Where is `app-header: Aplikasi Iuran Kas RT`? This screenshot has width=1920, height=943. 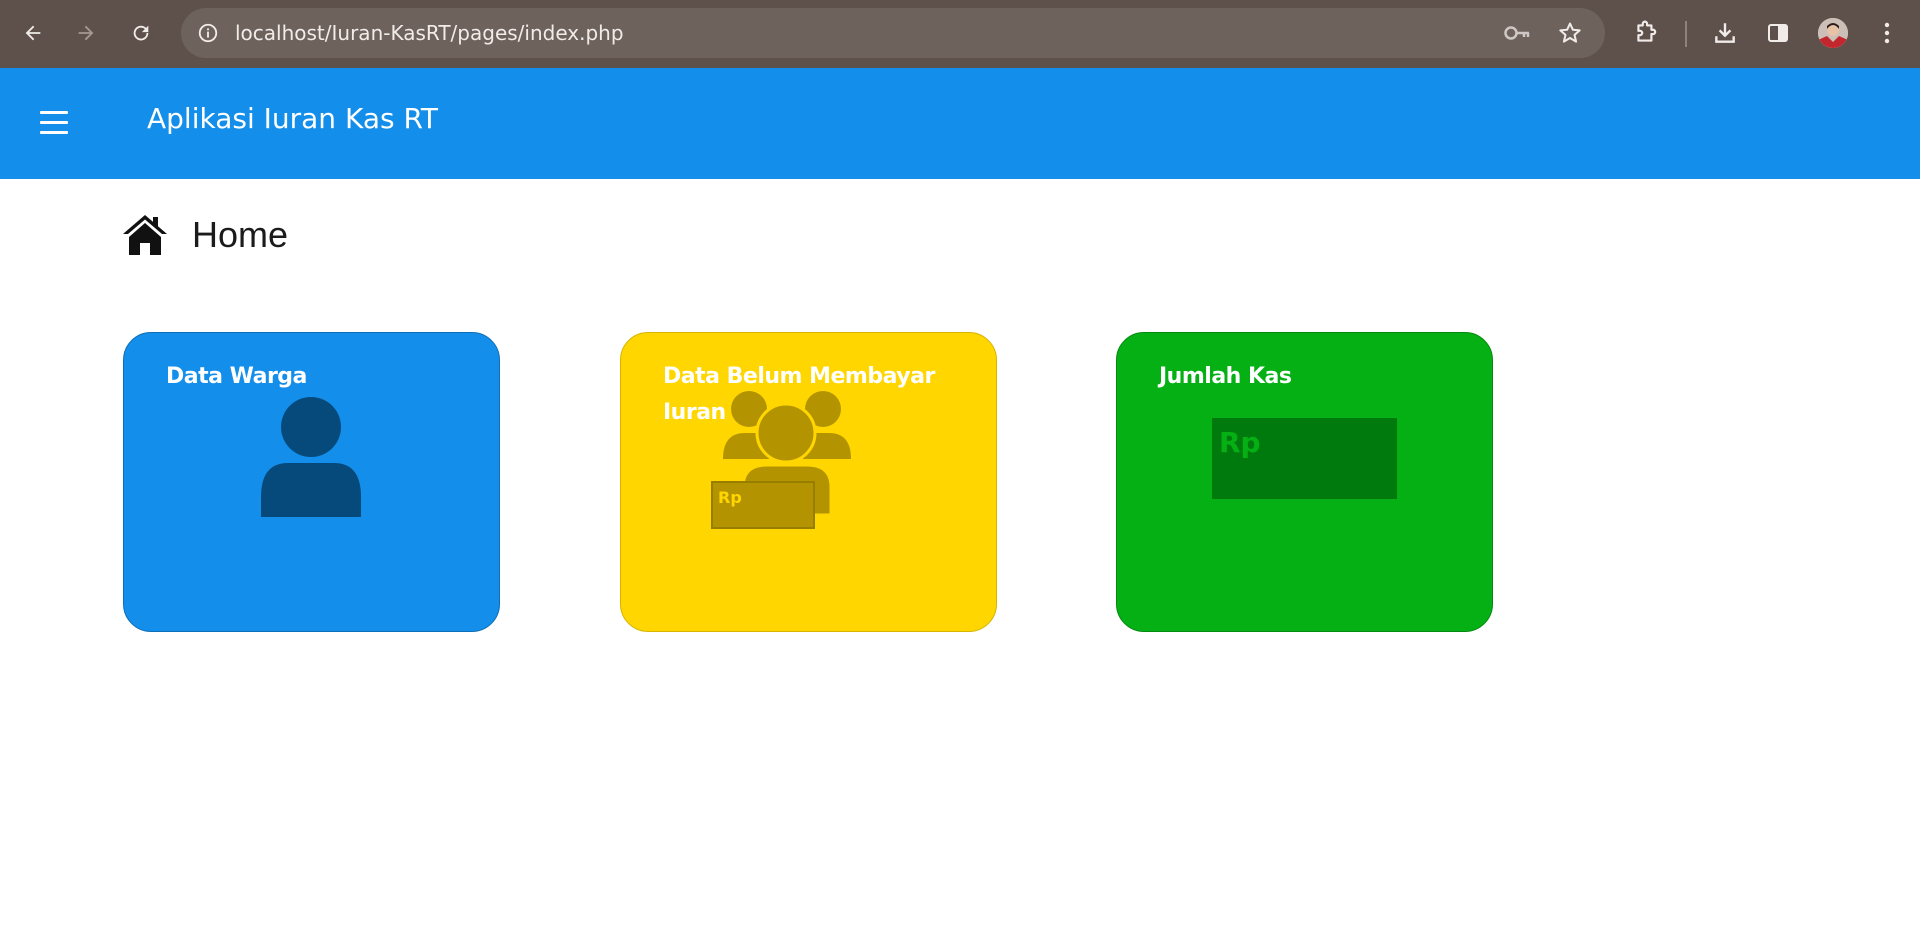
app-header: Aplikasi Iuran Kas RT is located at coordinates (960, 123).